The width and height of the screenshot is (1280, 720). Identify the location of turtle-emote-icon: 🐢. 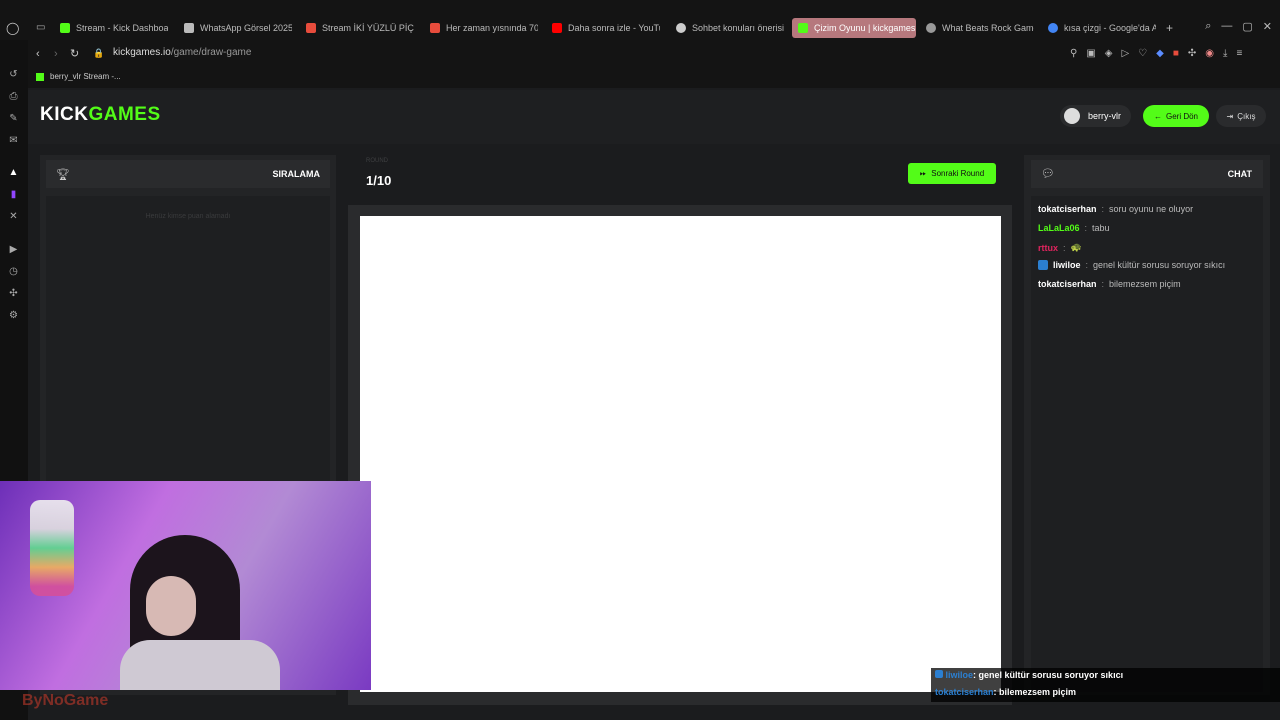
(1076, 247).